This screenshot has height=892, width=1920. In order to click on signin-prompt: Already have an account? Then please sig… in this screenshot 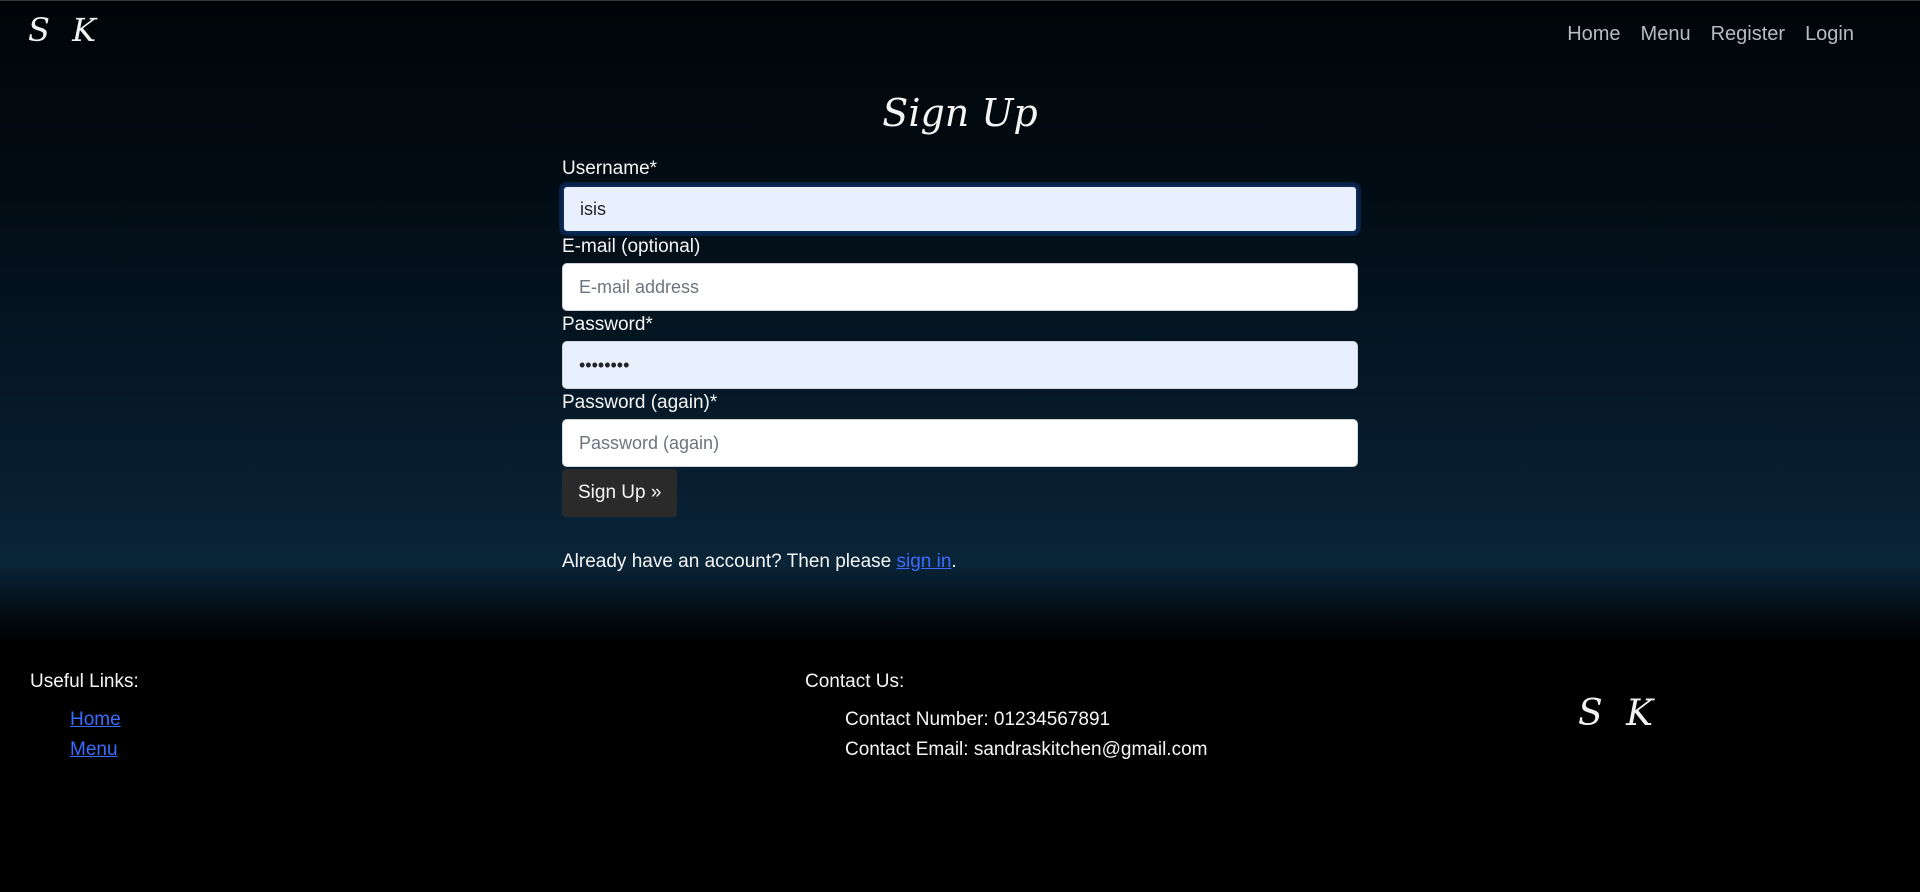, I will do `click(960, 562)`.